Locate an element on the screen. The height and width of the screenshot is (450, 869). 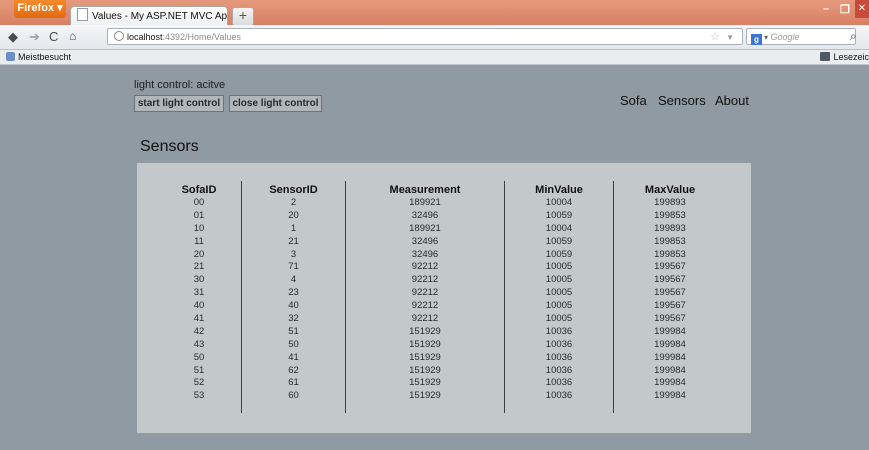
header-maxvalue: MaxValue is located at coordinates (670, 190).